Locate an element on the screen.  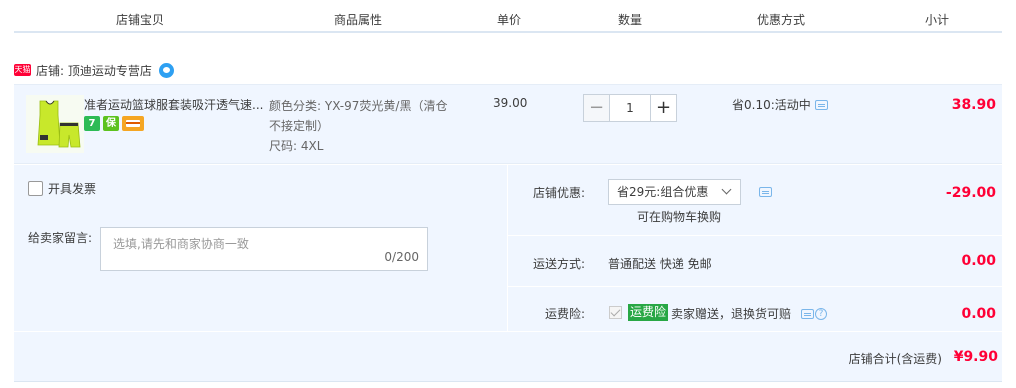
unit-price: 39.00 is located at coordinates (510, 103).